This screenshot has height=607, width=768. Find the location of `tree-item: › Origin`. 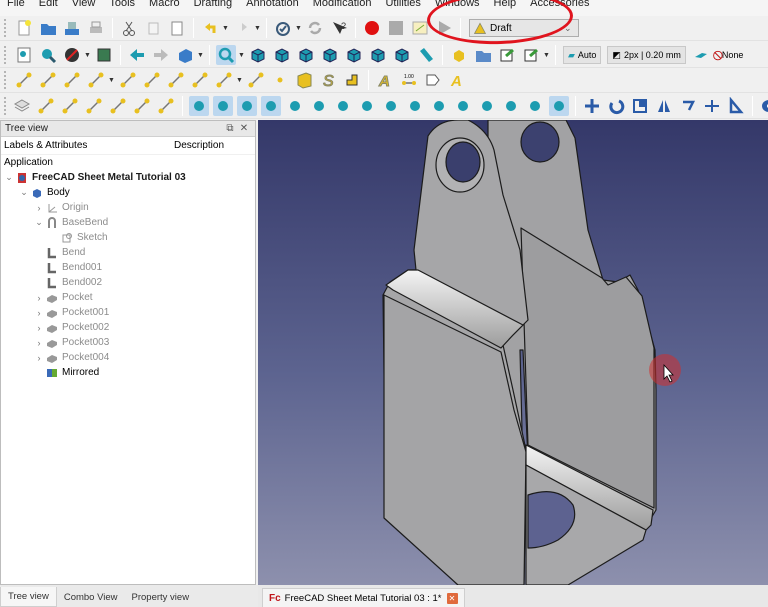

tree-item: › Origin is located at coordinates (128, 207).